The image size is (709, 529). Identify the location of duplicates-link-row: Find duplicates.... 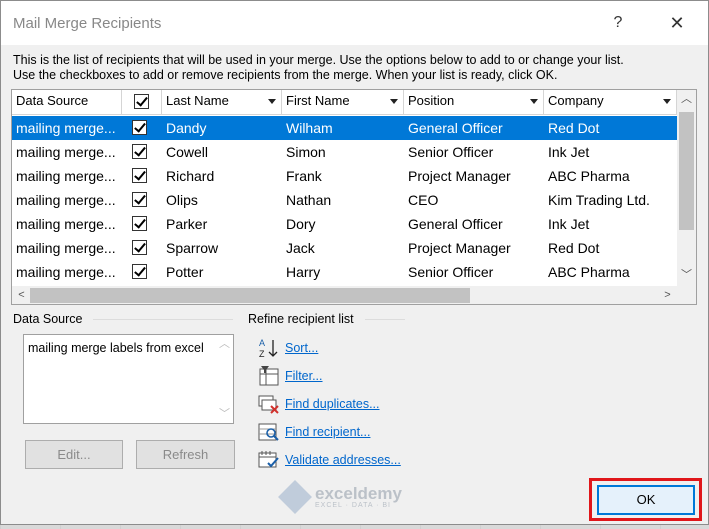
(319, 404).